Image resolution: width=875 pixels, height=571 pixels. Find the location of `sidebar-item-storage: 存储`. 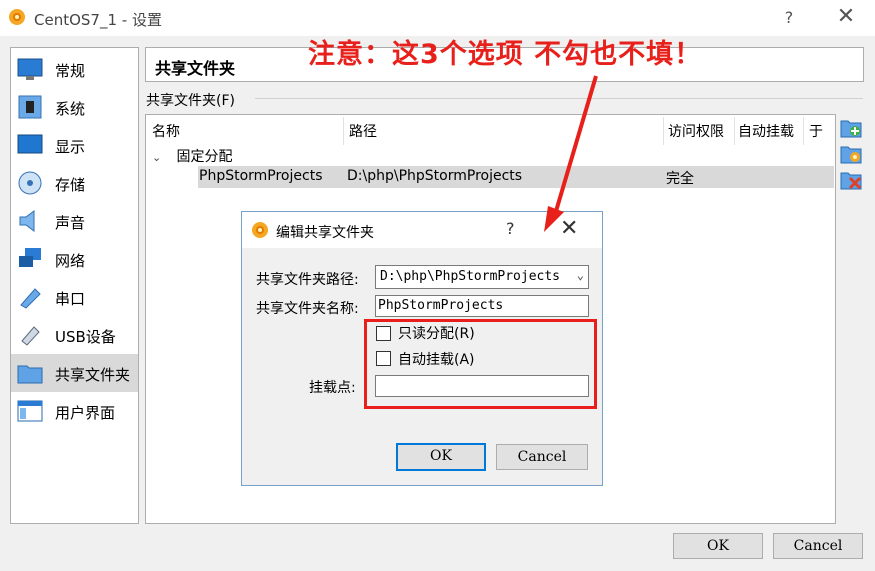

sidebar-item-storage: 存储 is located at coordinates (74, 183).